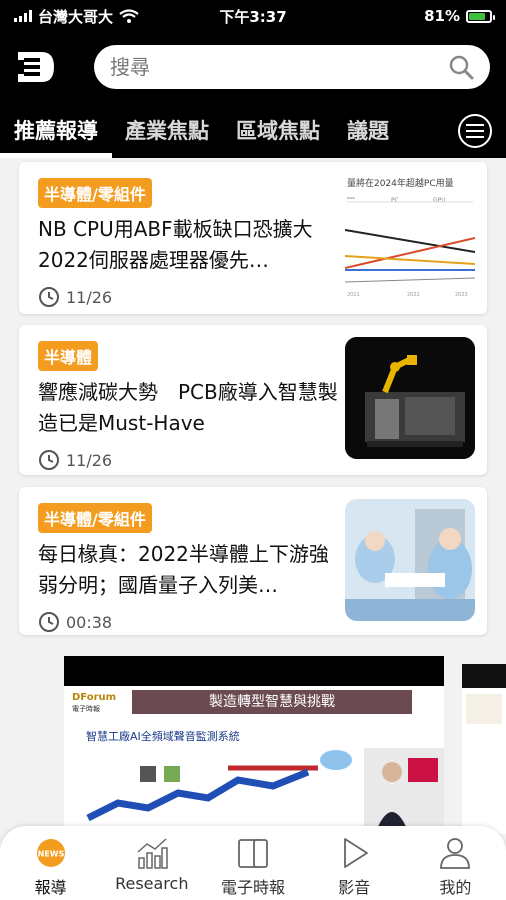 The image size is (506, 900). Describe the element at coordinates (410, 560) in the screenshot. I see `article-thumbnail-cleanroom` at that location.